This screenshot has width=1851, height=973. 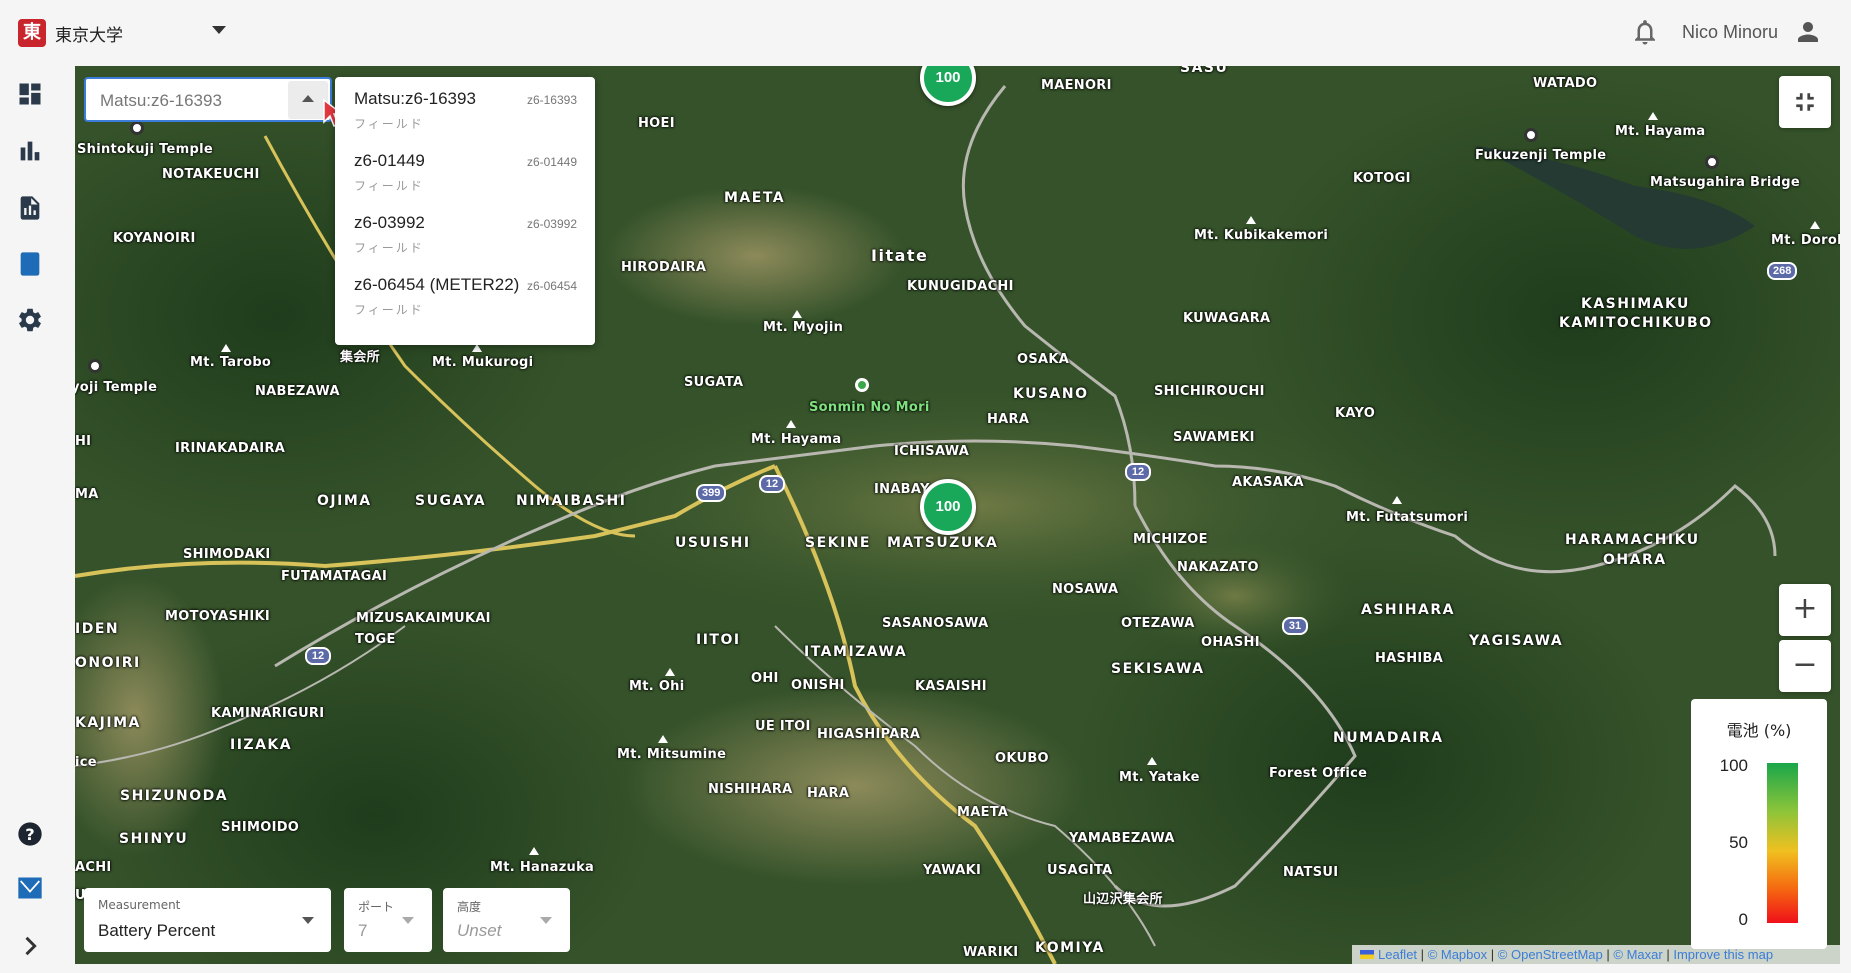 What do you see at coordinates (506, 920) in the screenshot?
I see `height-select: 高度 Unset` at bounding box center [506, 920].